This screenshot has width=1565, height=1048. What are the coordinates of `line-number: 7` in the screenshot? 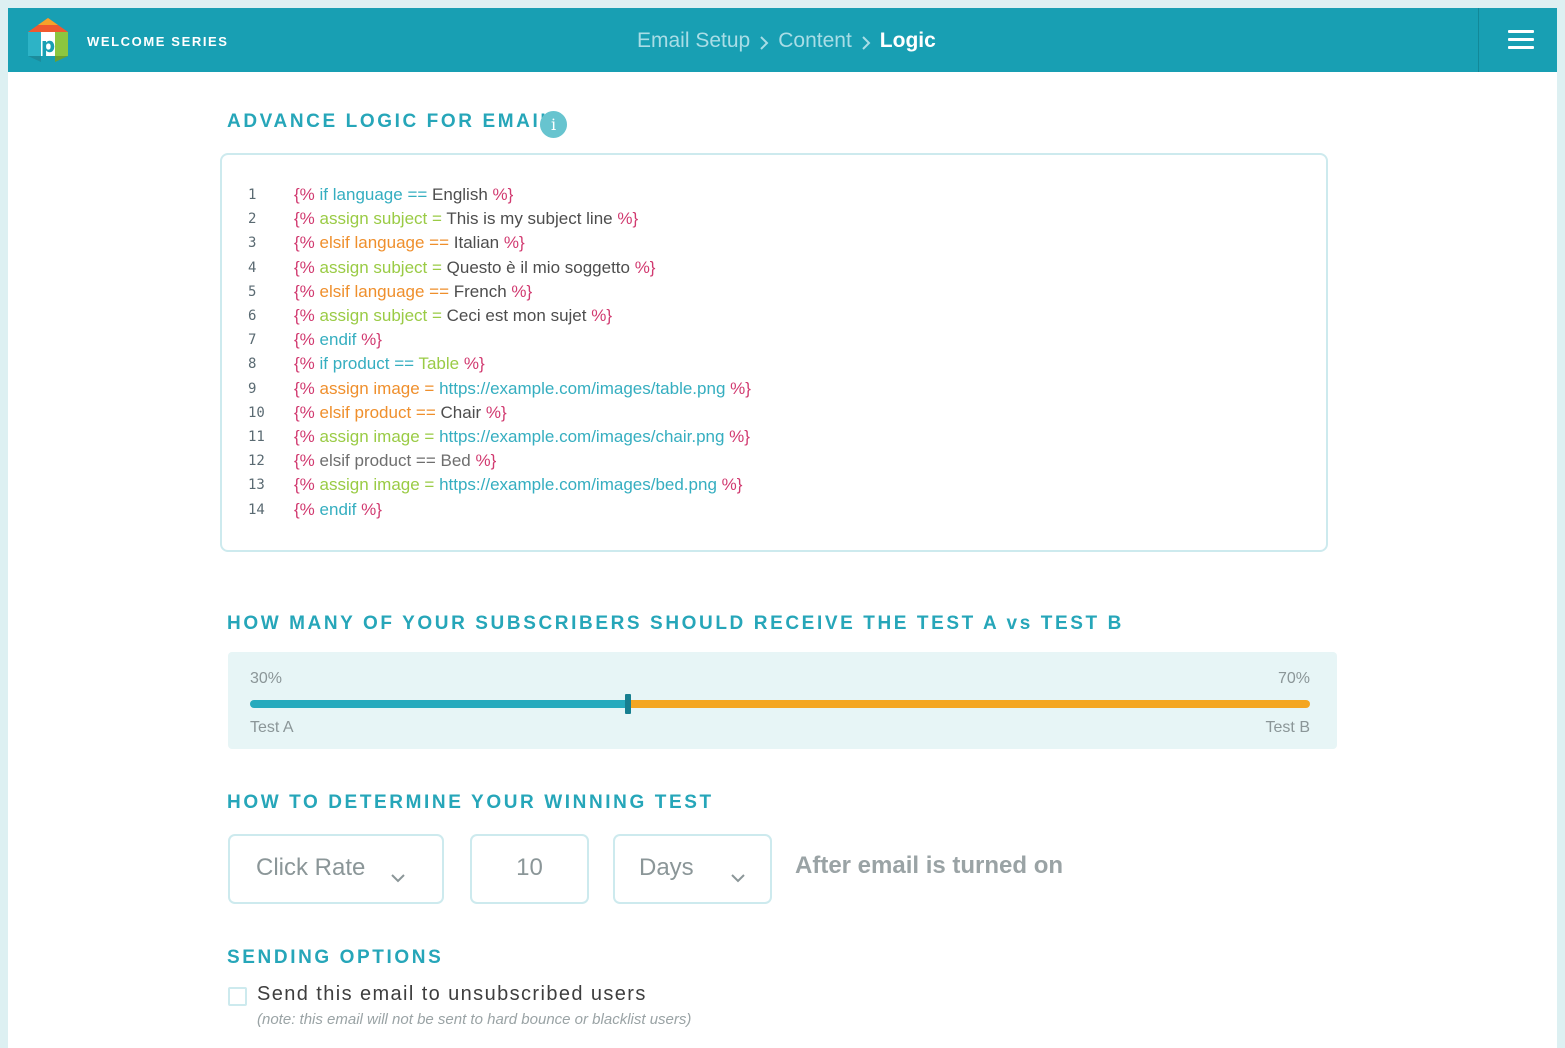 It's located at (252, 340).